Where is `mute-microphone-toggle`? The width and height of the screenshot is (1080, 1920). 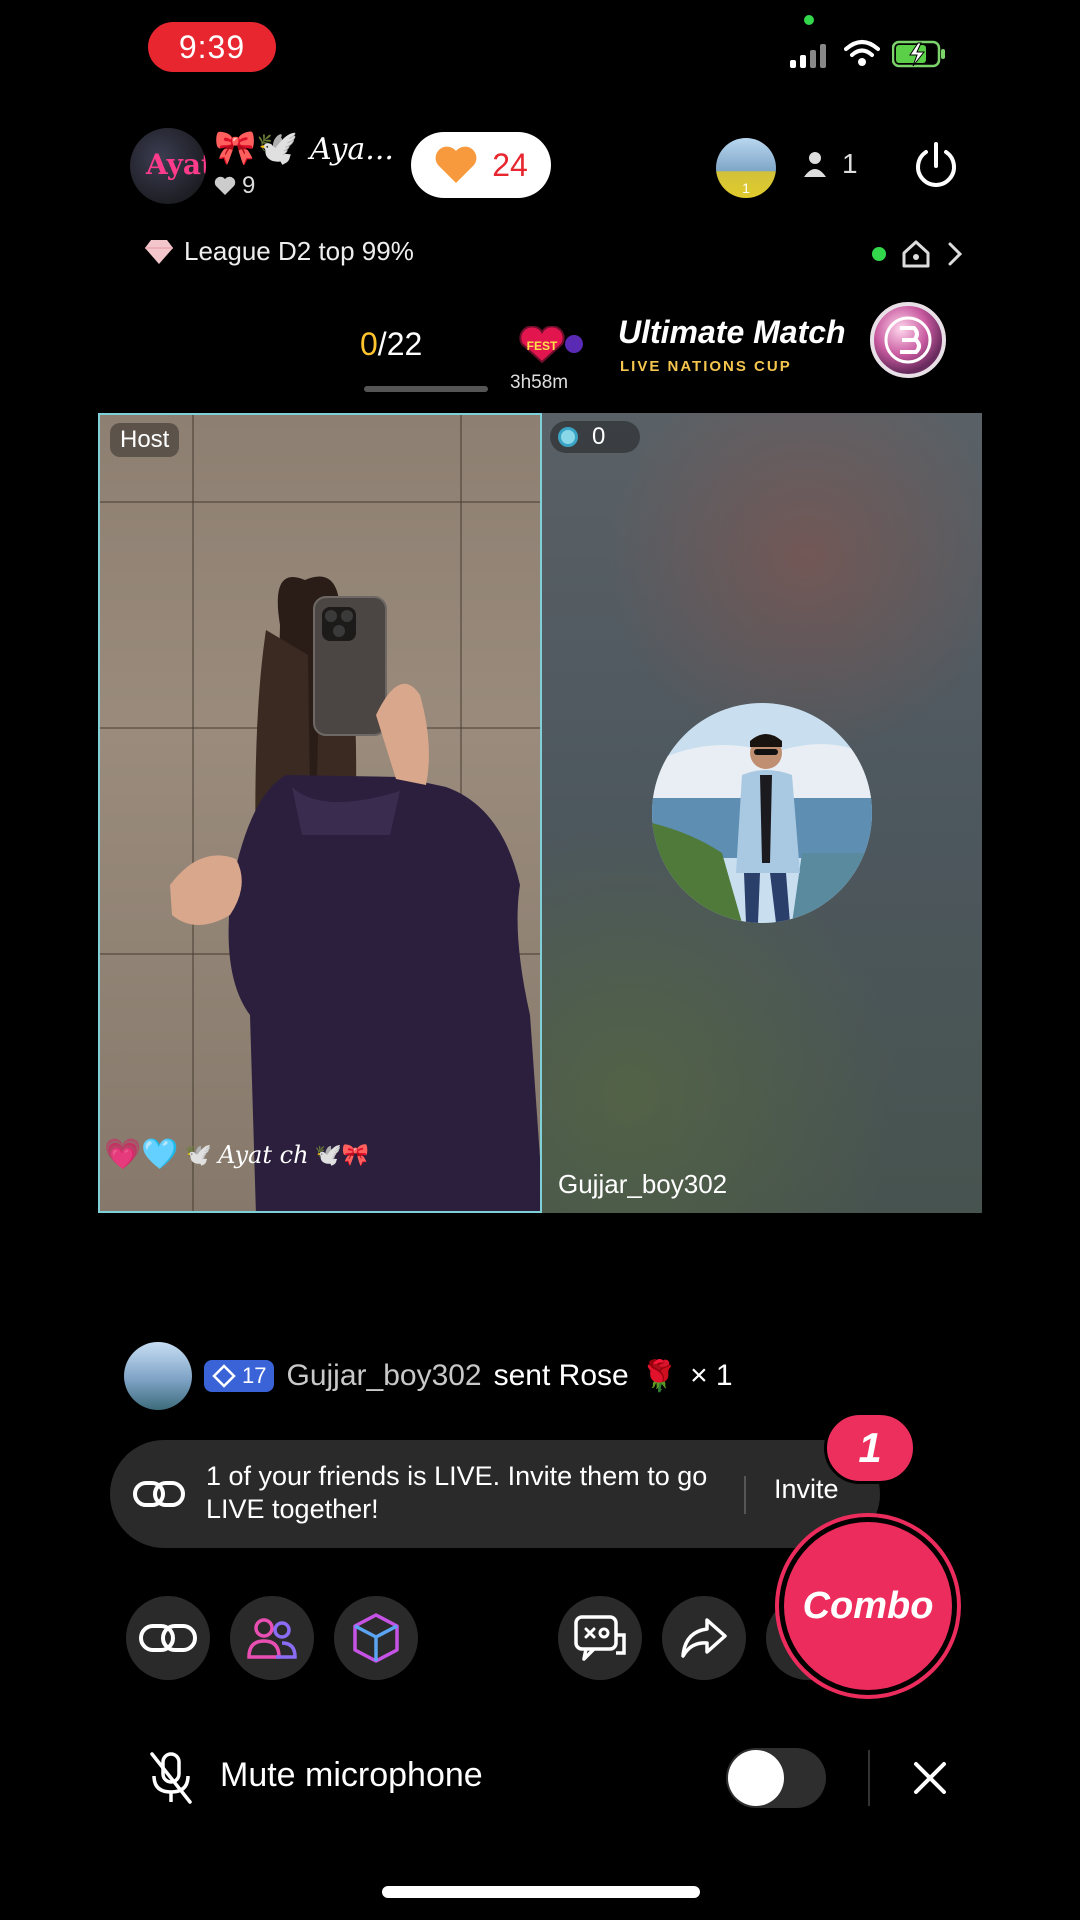
mute-microphone-toggle is located at coordinates (776, 1778).